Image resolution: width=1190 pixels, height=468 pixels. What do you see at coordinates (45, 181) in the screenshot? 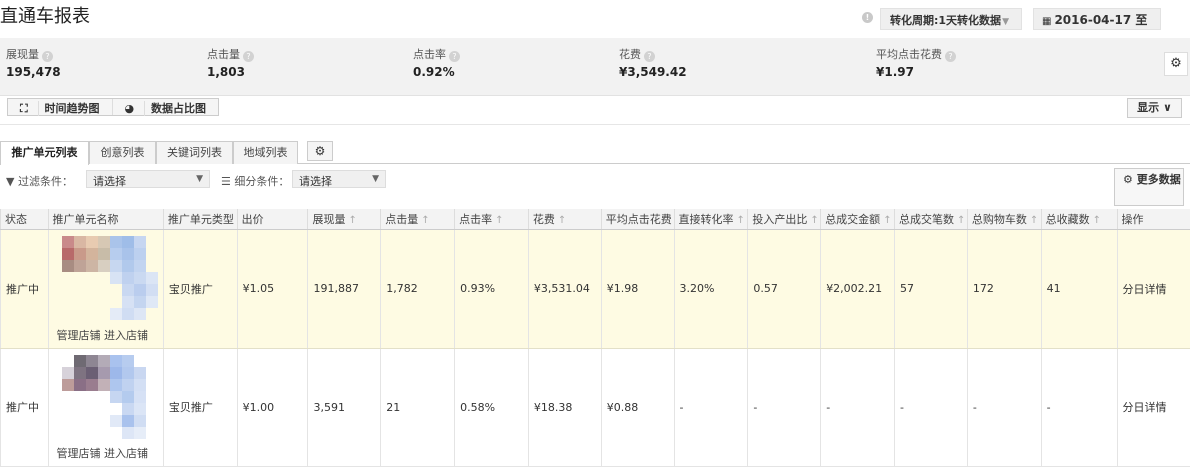
I see `filter-label-text: 过滤条件：` at bounding box center [45, 181].